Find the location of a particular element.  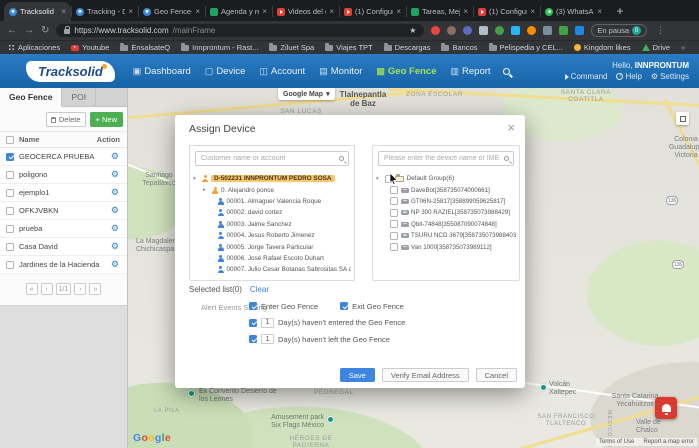

fence-row: ejemplo1 ⚙ is located at coordinates (63, 193).